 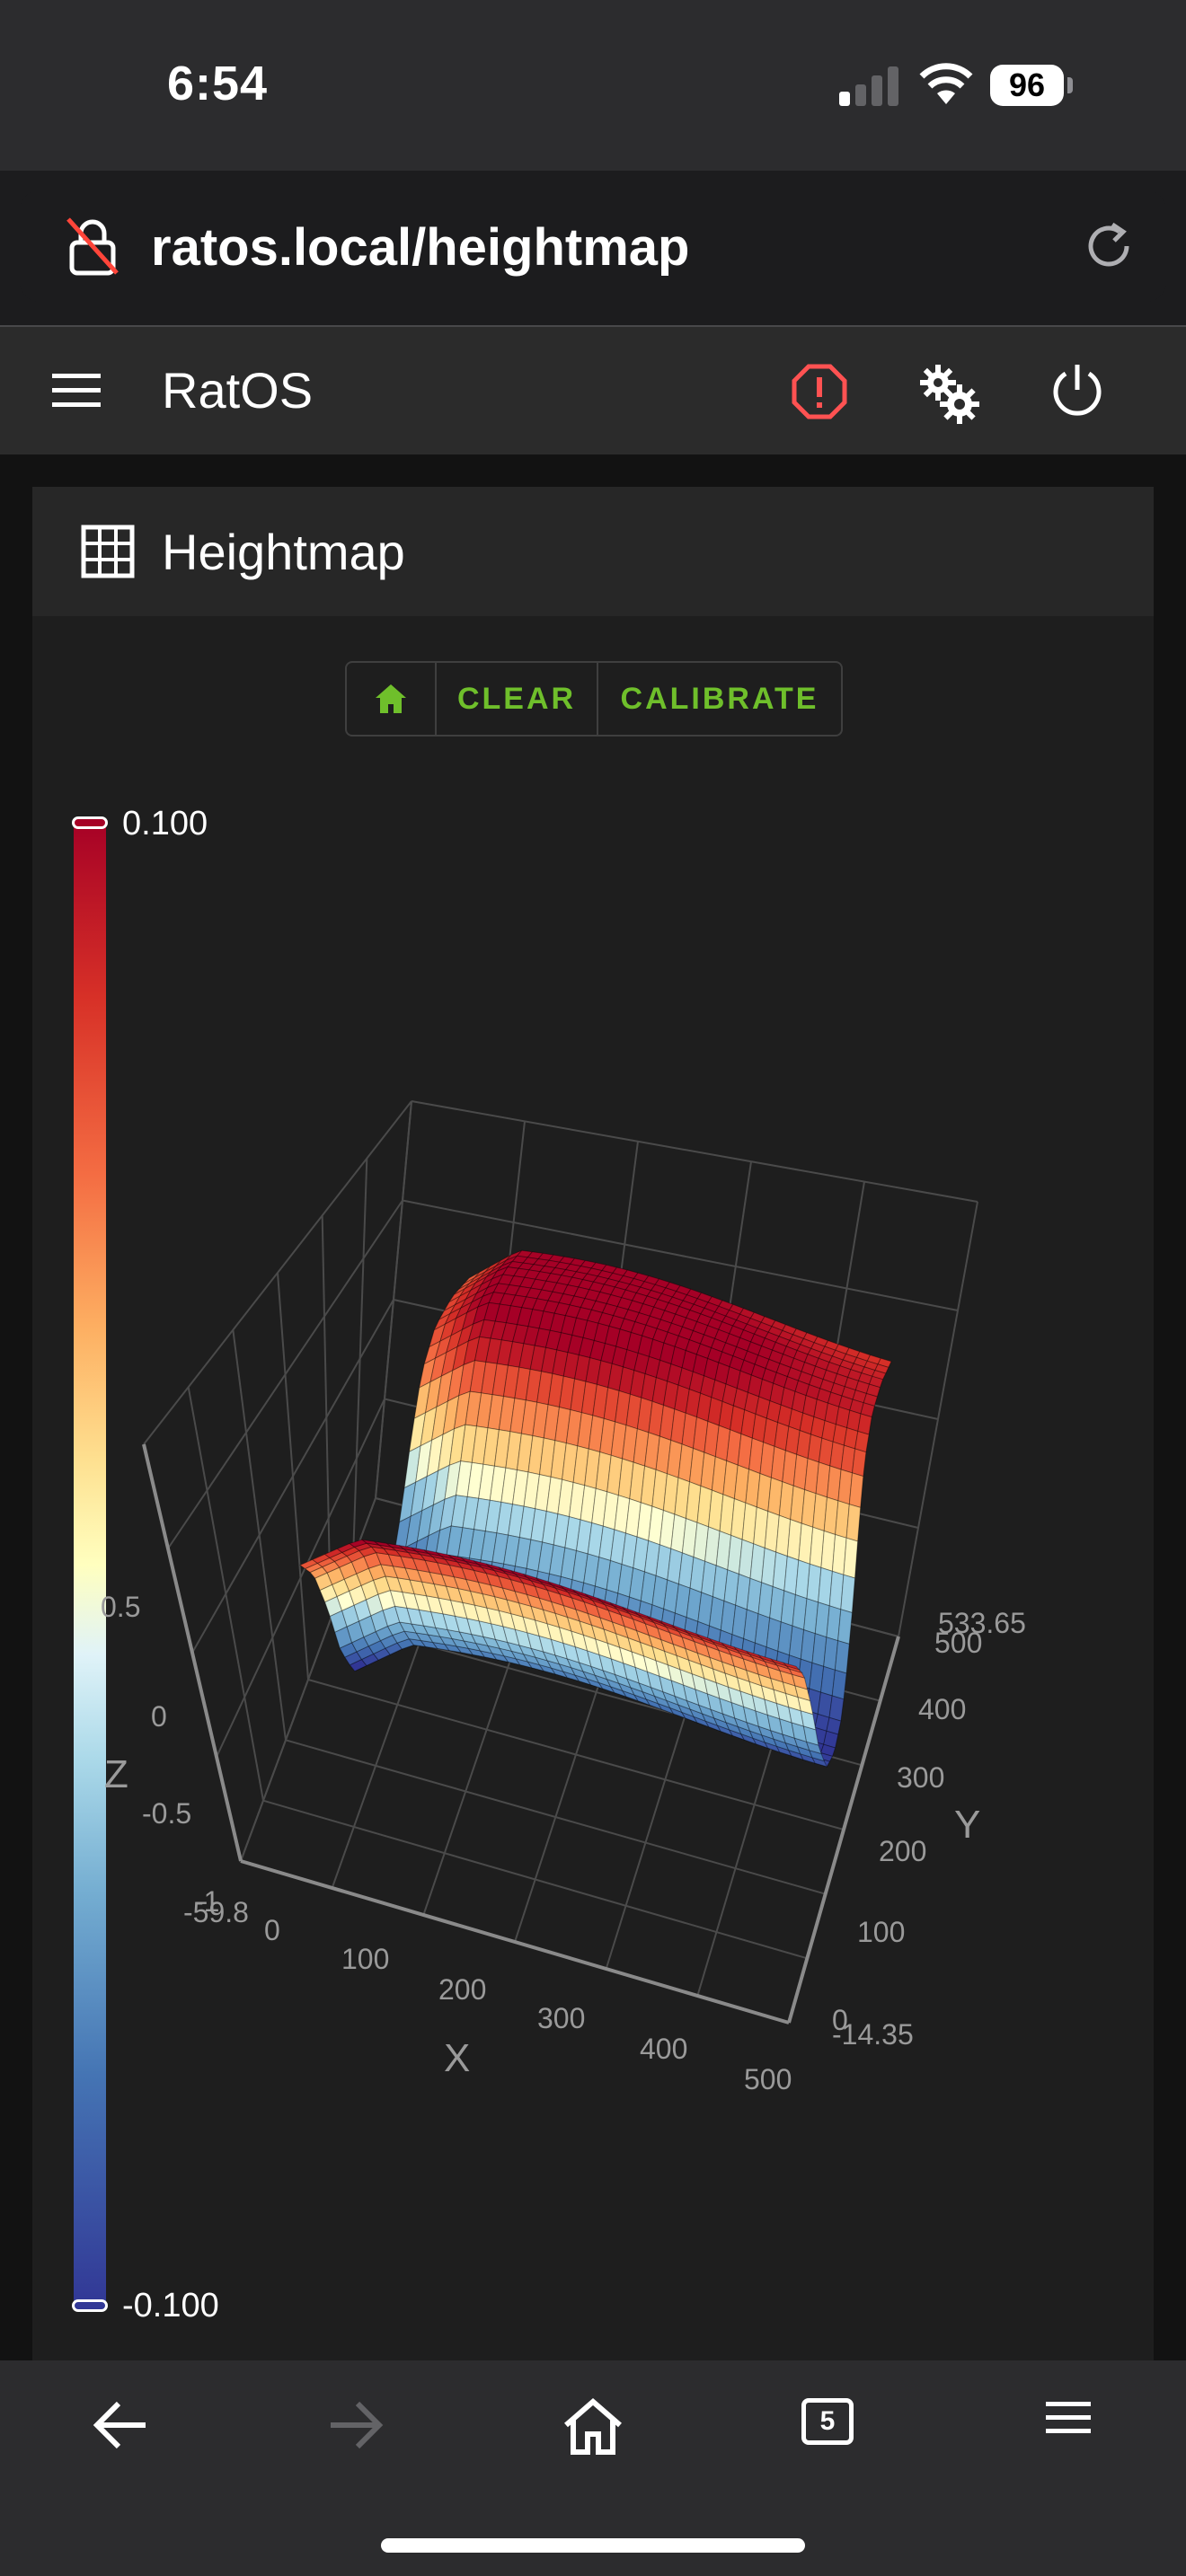 I want to click on x-tick: 300, so click(x=561, y=2018).